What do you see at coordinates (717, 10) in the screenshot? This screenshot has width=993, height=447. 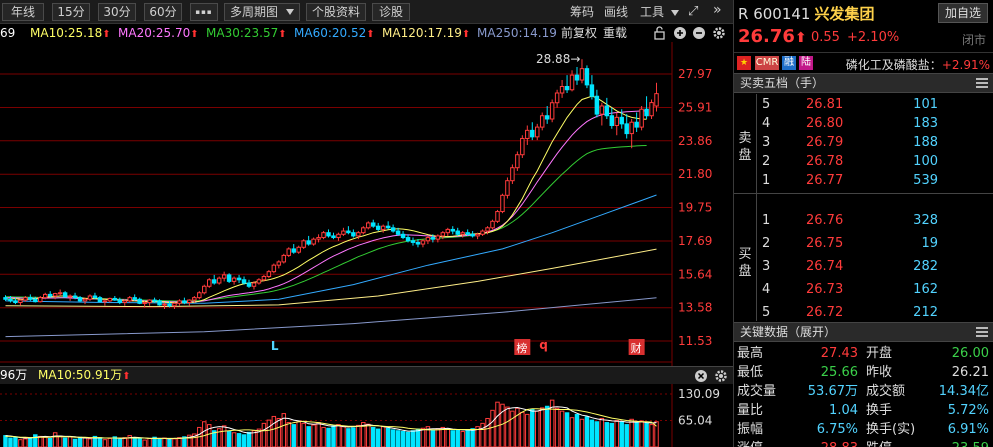 I see `collapse-panel-icon: »` at bounding box center [717, 10].